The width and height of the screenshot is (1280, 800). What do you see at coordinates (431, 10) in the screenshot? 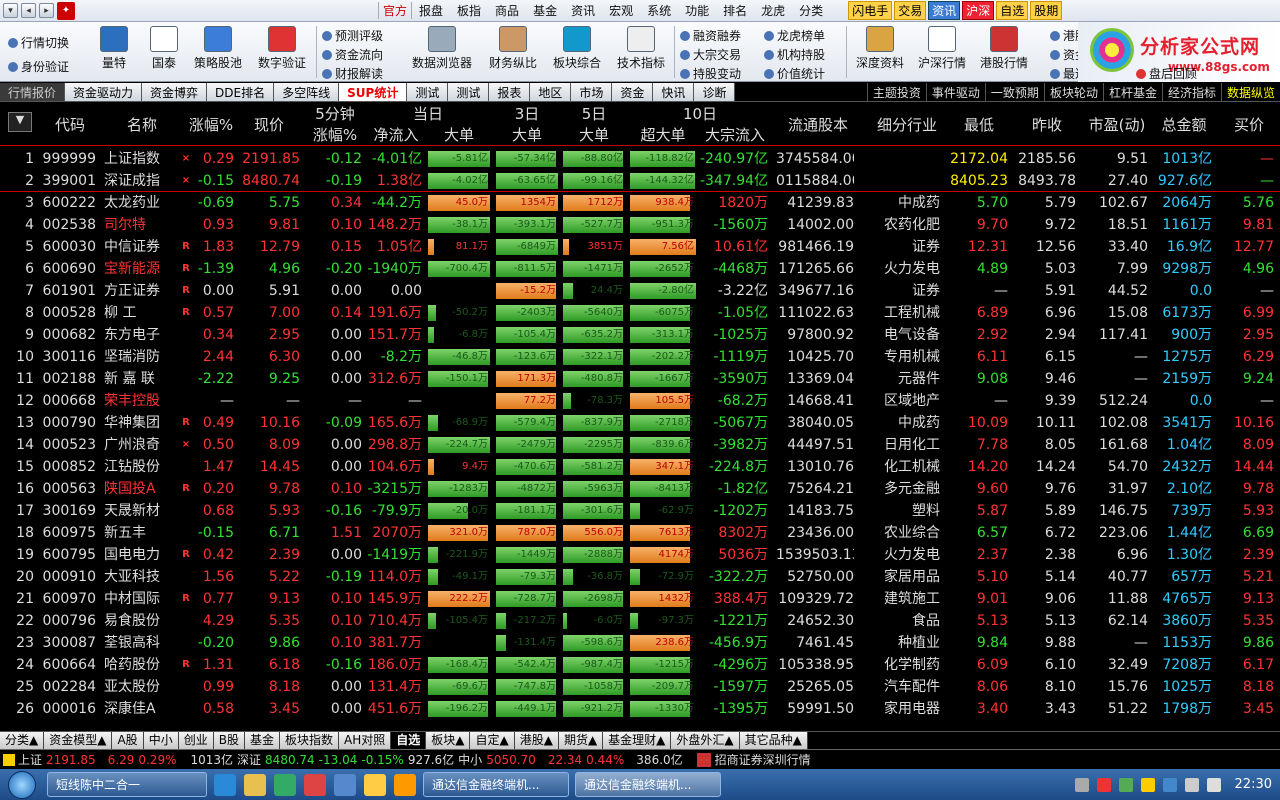
I see `menu-item: 报盘` at bounding box center [431, 10].